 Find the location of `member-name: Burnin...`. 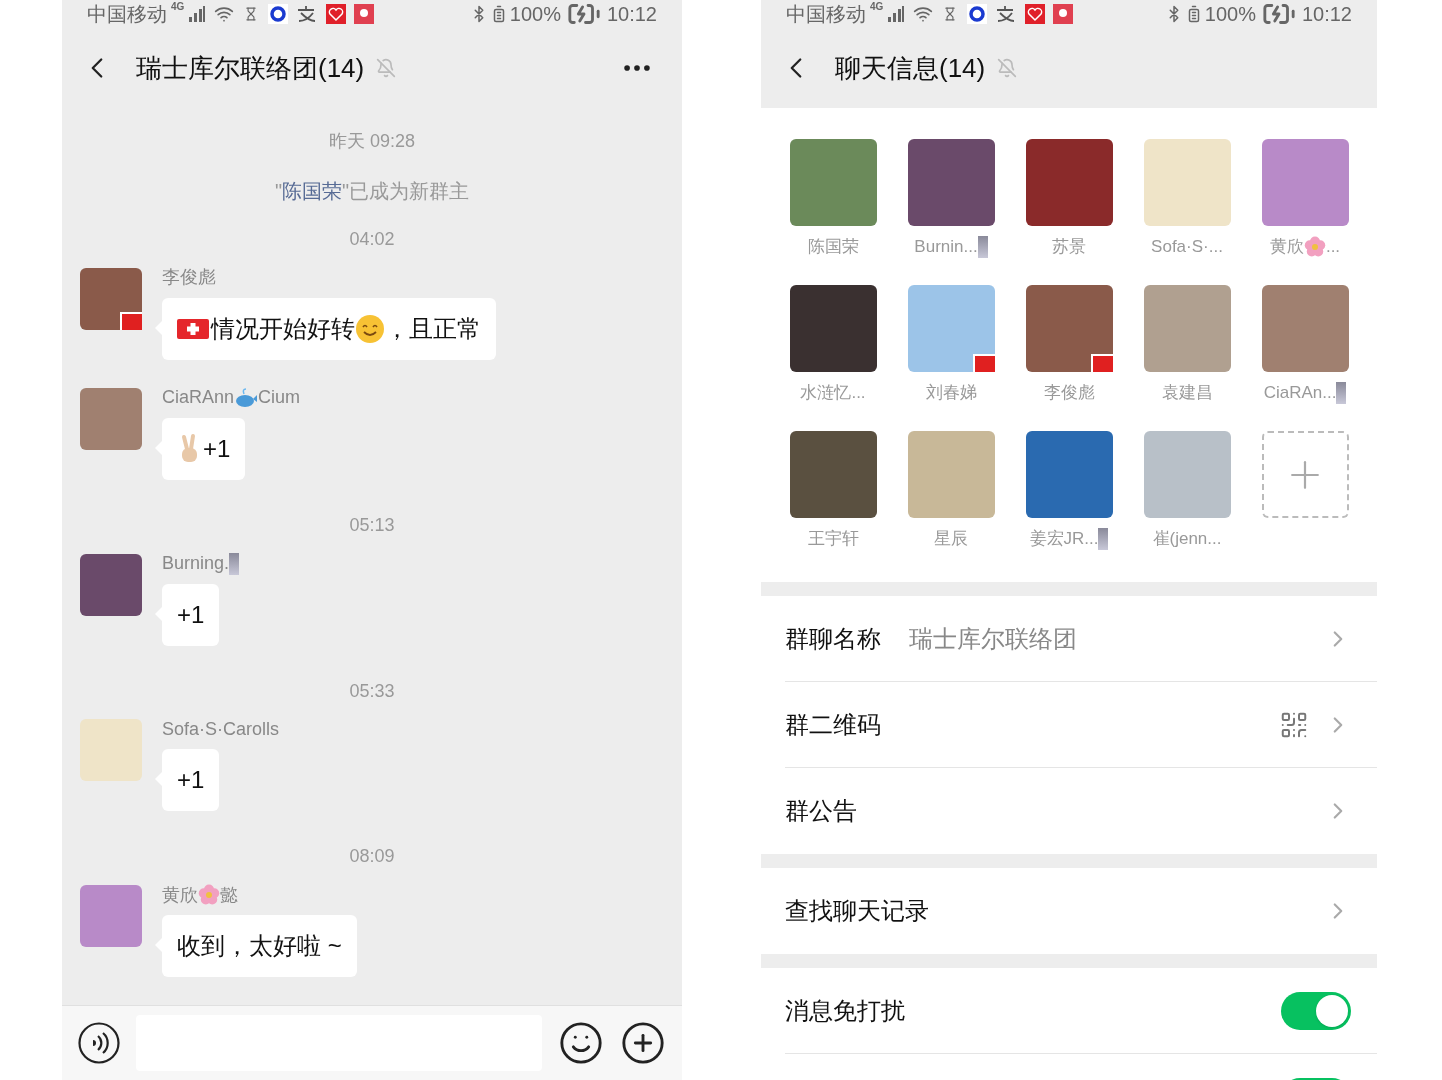

member-name: Burnin... is located at coordinates (946, 247).